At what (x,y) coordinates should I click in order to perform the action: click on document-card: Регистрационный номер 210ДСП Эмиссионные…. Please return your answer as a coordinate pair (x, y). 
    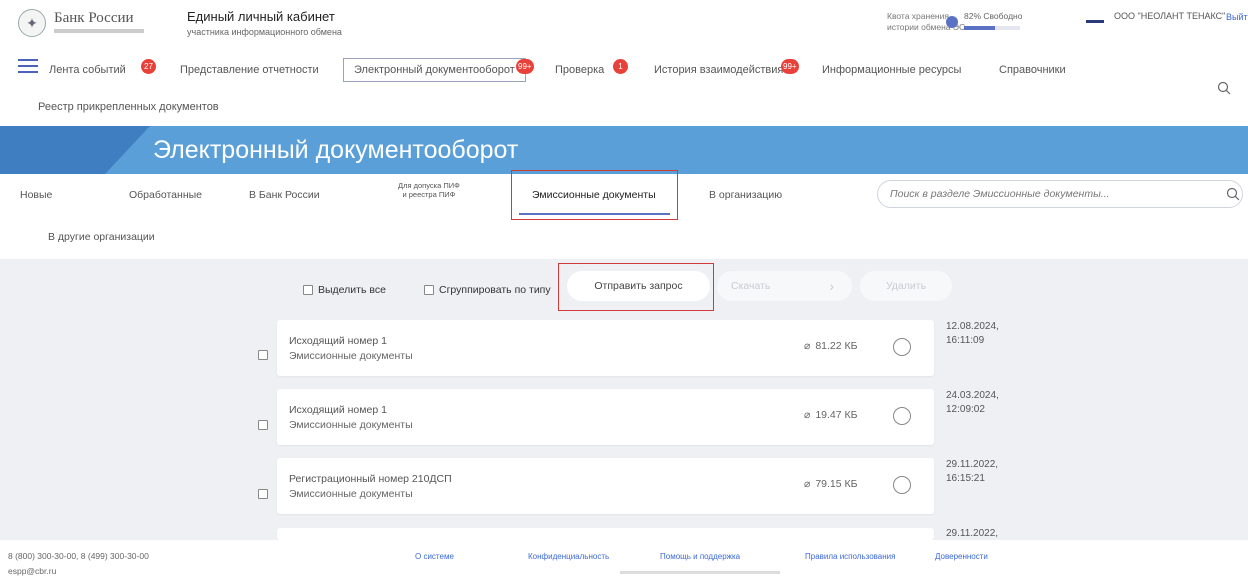
    Looking at the image, I should click on (605, 486).